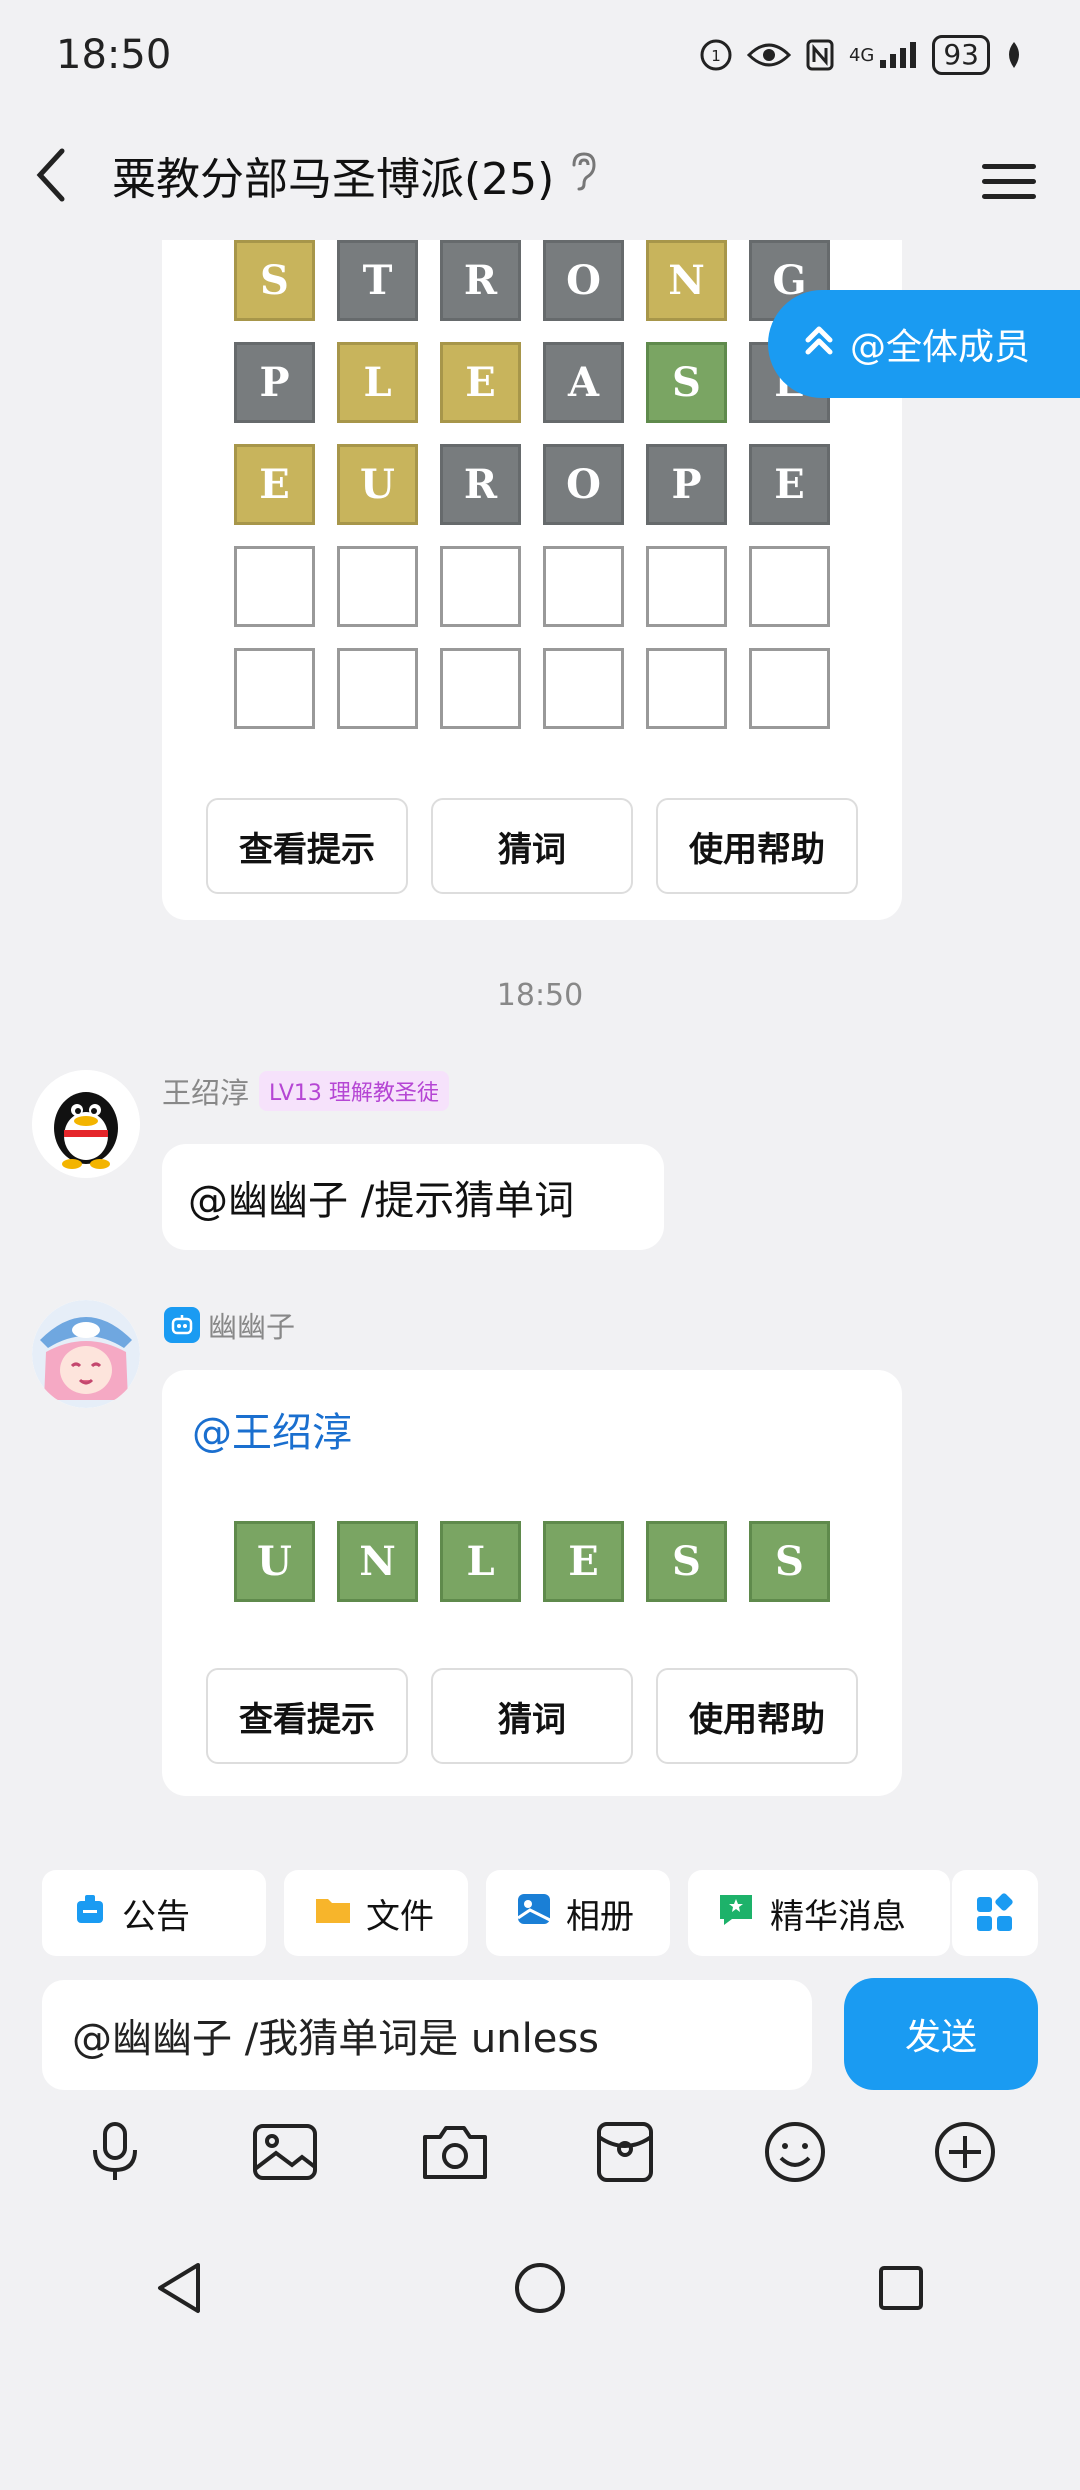  I want to click on system-nav-bar, so click(540, 2290).